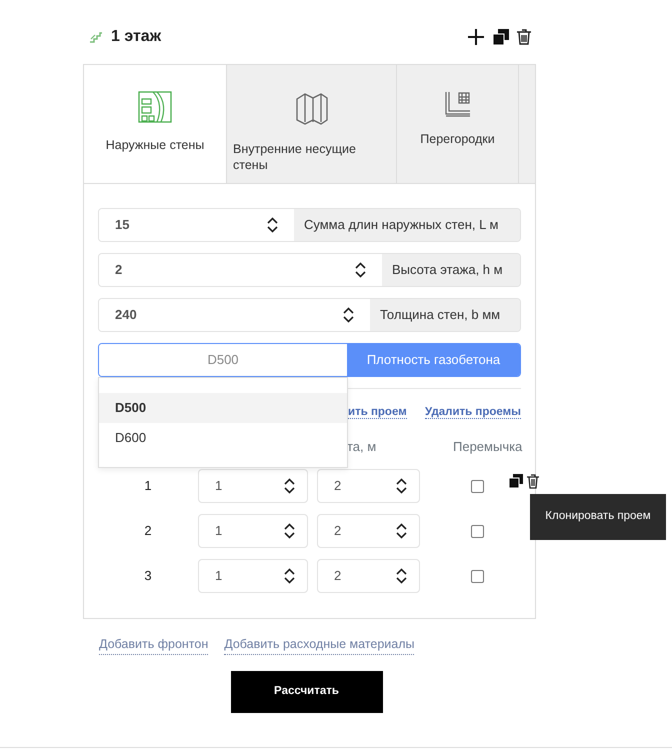  Describe the element at coordinates (457, 124) in the screenshot. I see `tab: Перегородки` at that location.